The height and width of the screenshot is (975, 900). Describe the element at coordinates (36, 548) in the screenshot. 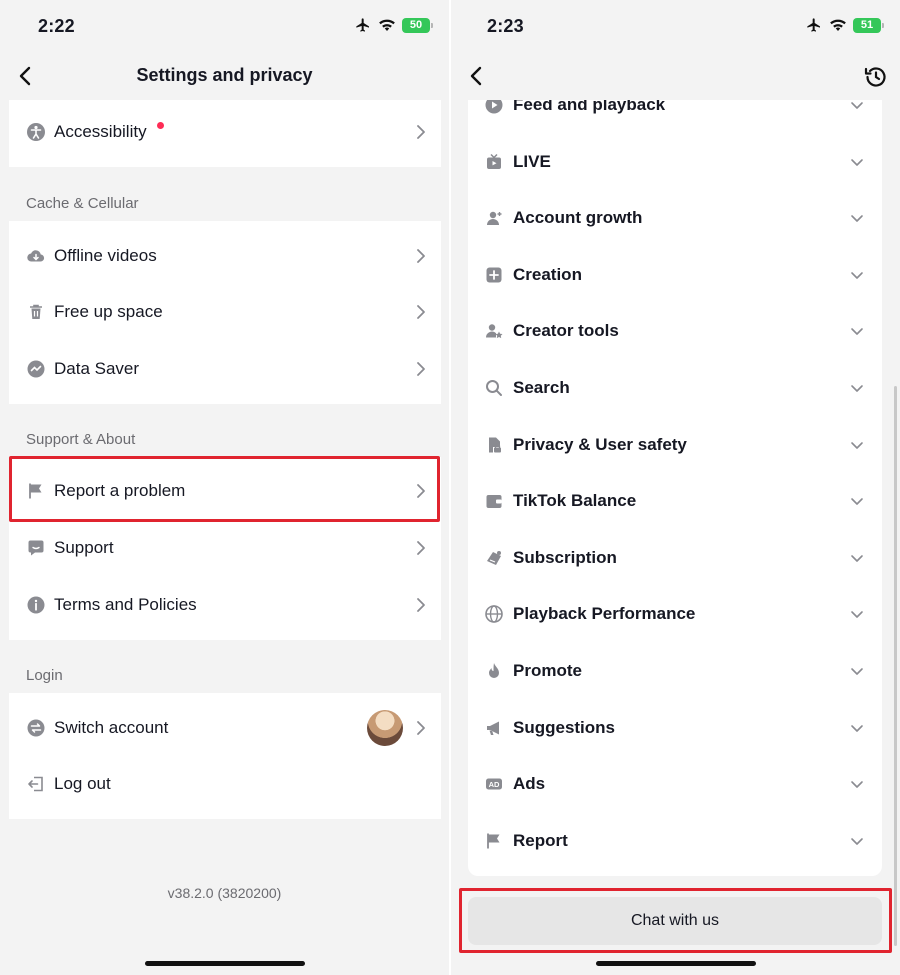

I see `chat-bubble-icon` at that location.